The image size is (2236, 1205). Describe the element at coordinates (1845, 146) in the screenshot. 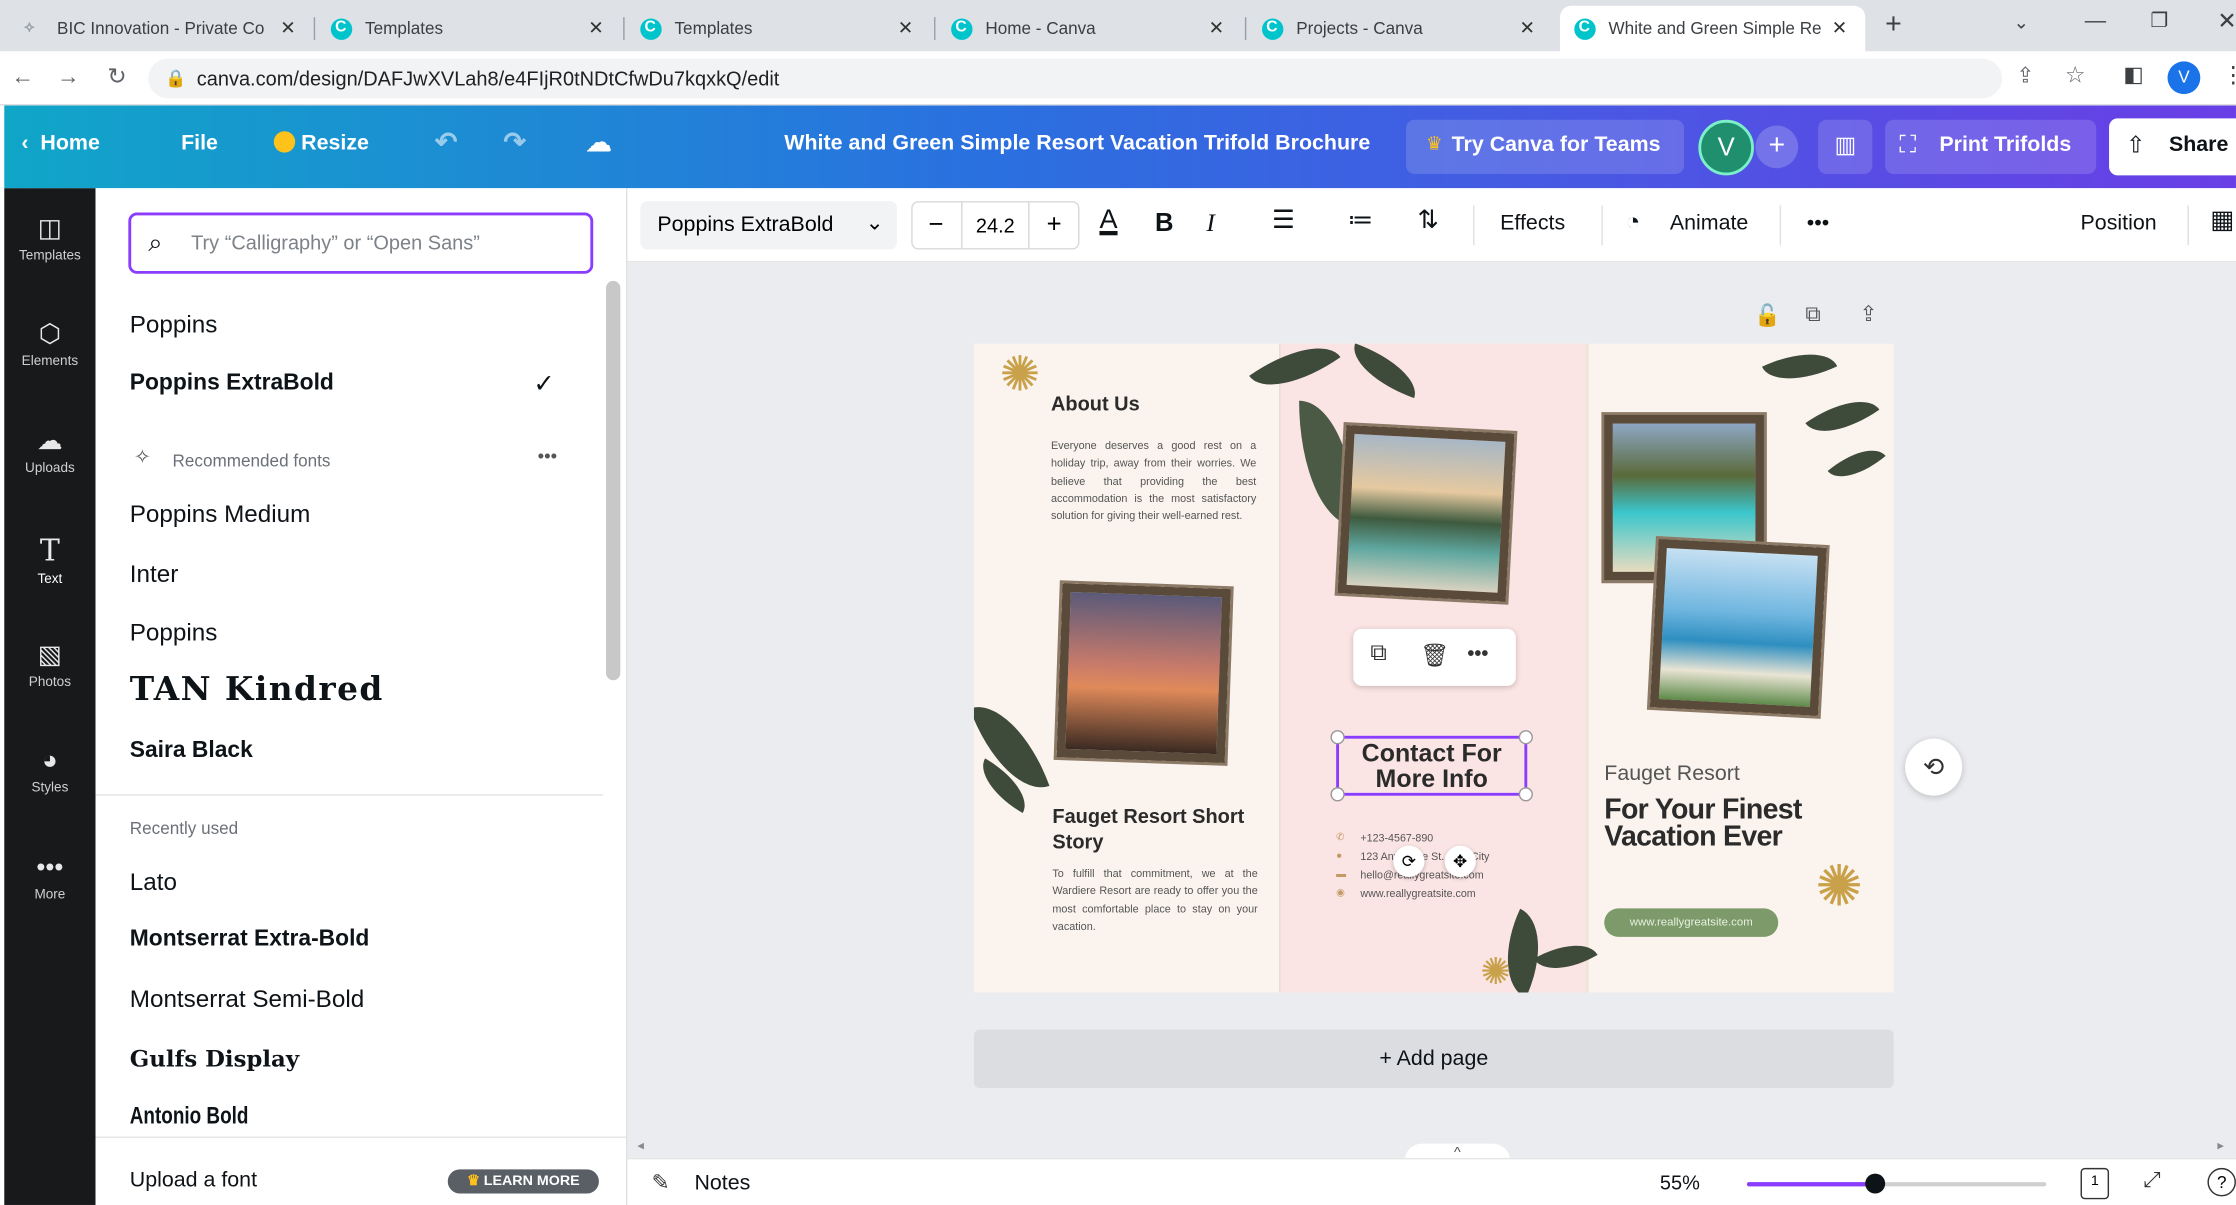

I see `insights-chart-icon: ▥` at that location.